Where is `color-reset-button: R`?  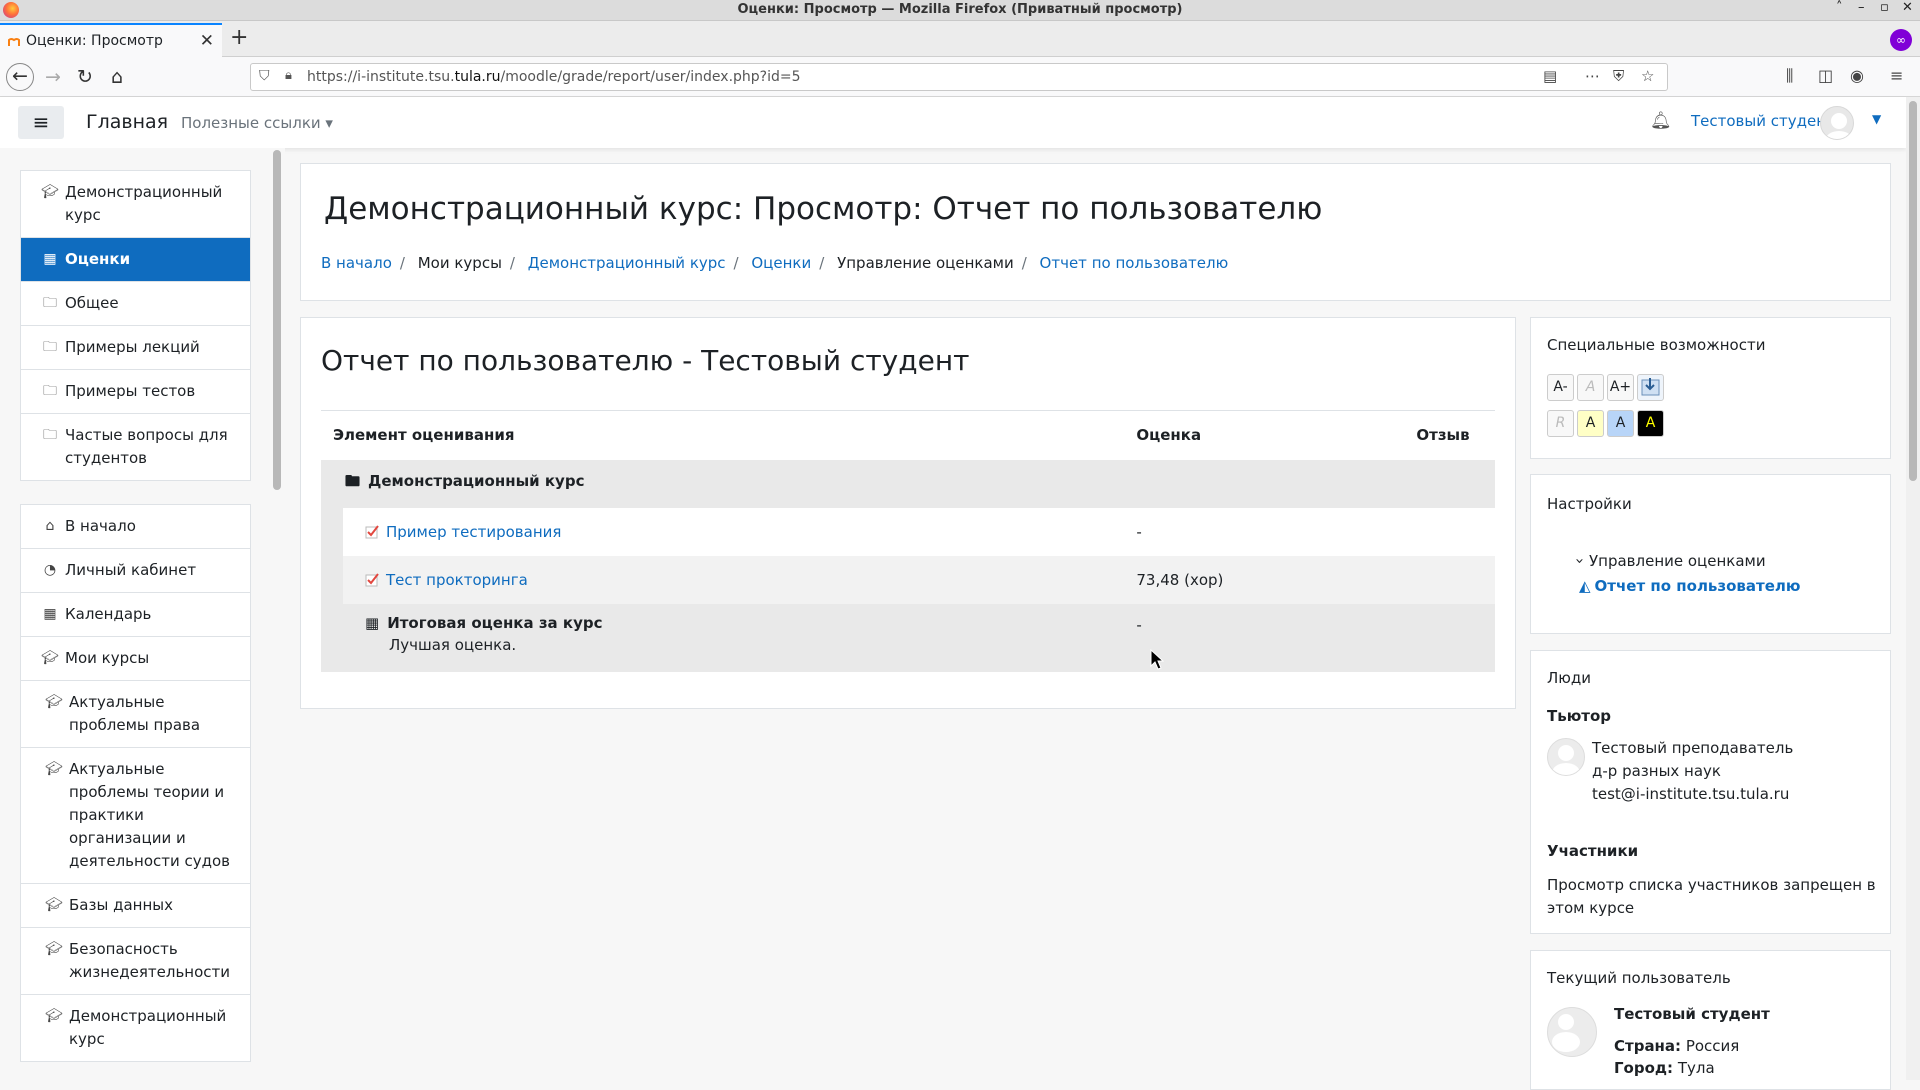 color-reset-button: R is located at coordinates (1560, 423).